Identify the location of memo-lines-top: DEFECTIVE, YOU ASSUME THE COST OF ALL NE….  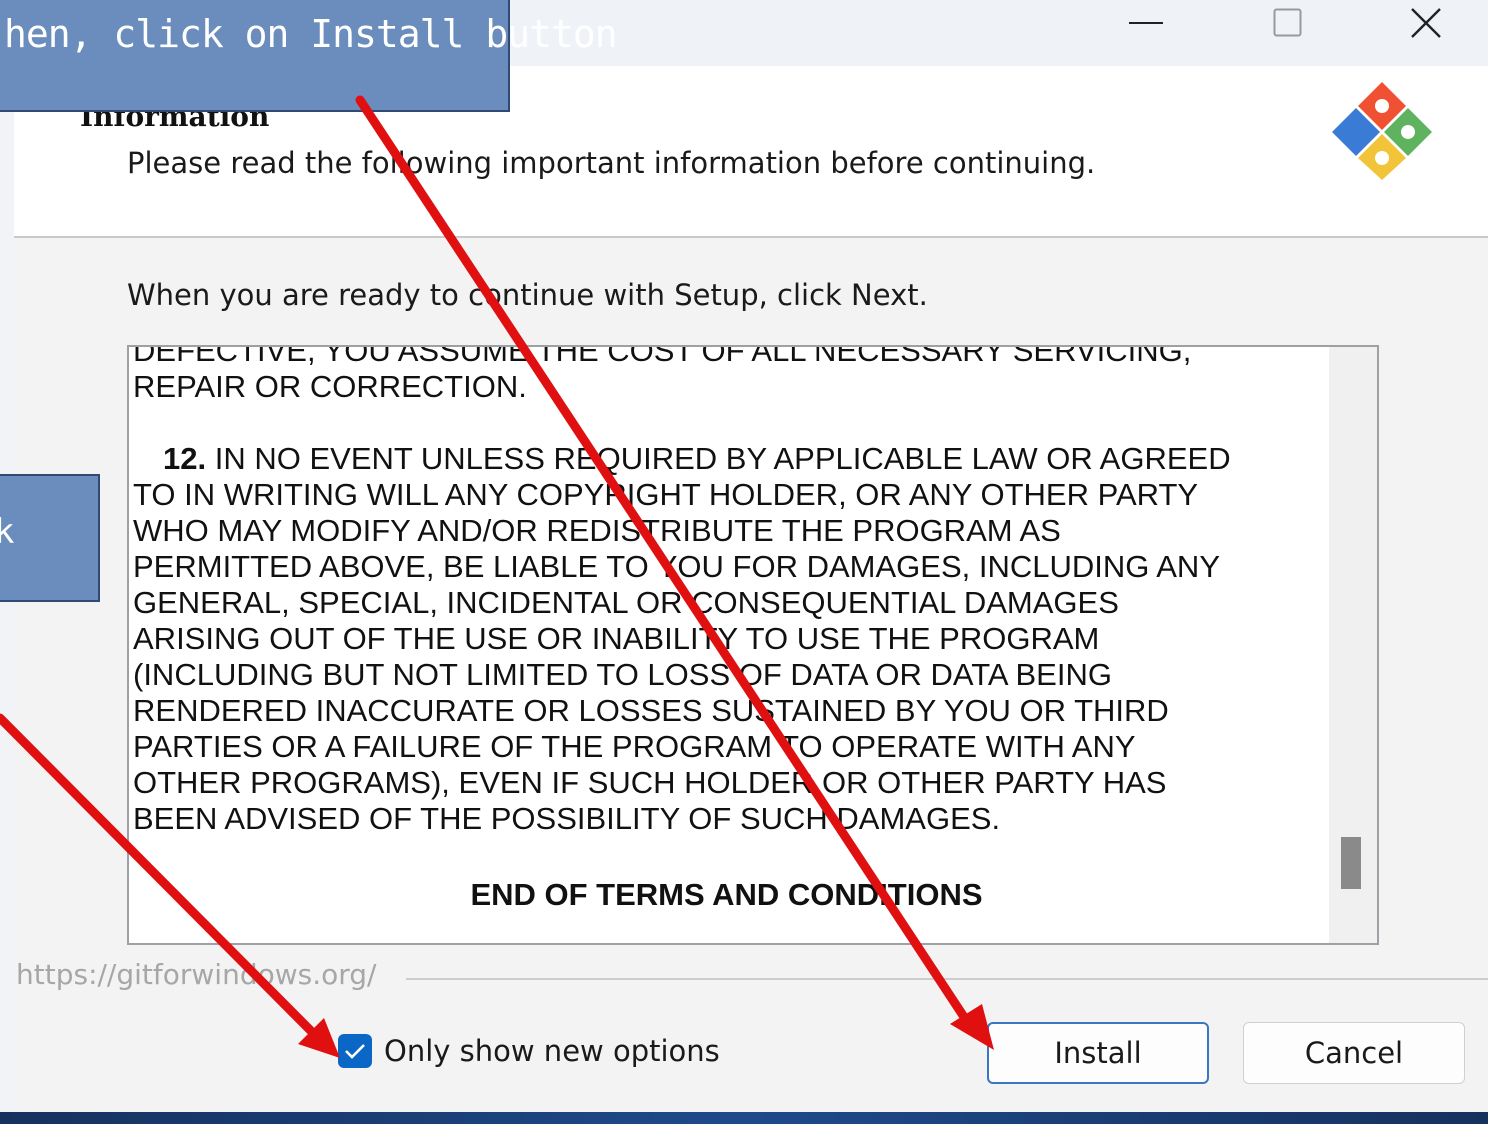
(730, 375).